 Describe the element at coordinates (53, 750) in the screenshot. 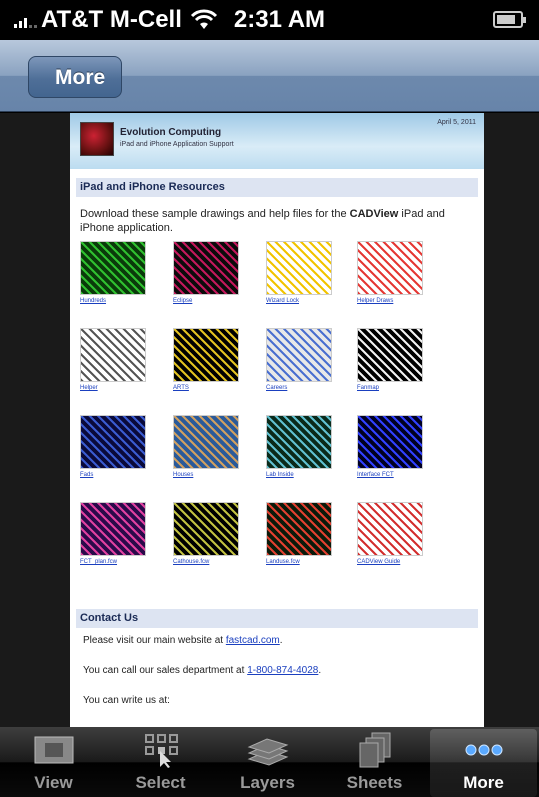

I see `view-icon` at that location.